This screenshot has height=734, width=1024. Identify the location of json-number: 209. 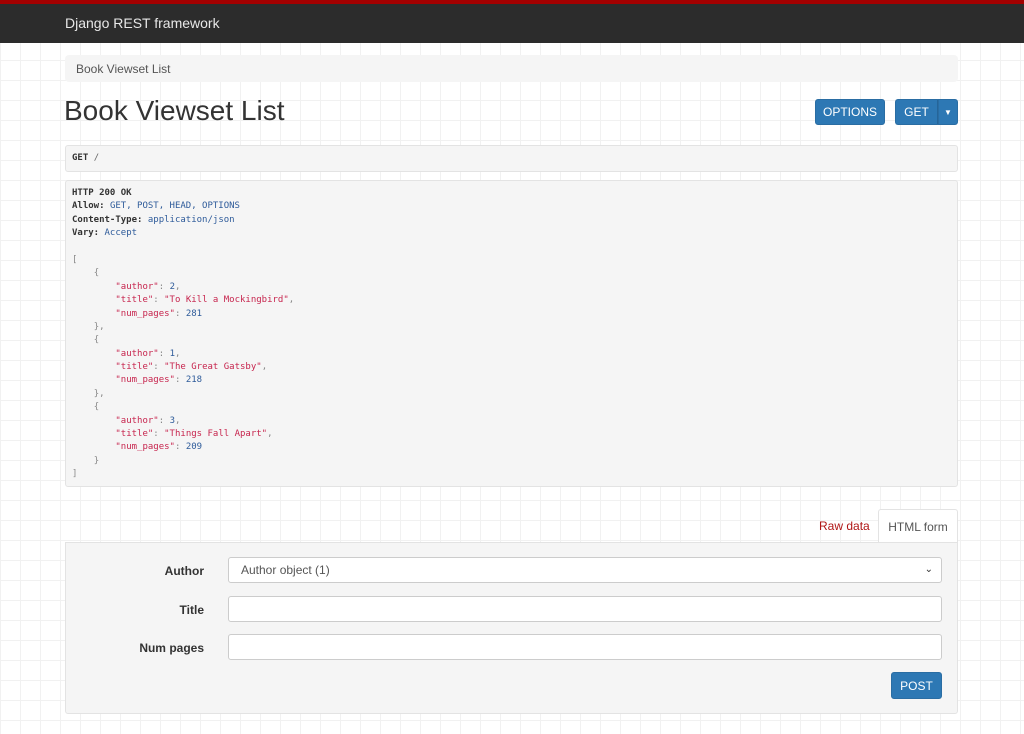
(194, 447).